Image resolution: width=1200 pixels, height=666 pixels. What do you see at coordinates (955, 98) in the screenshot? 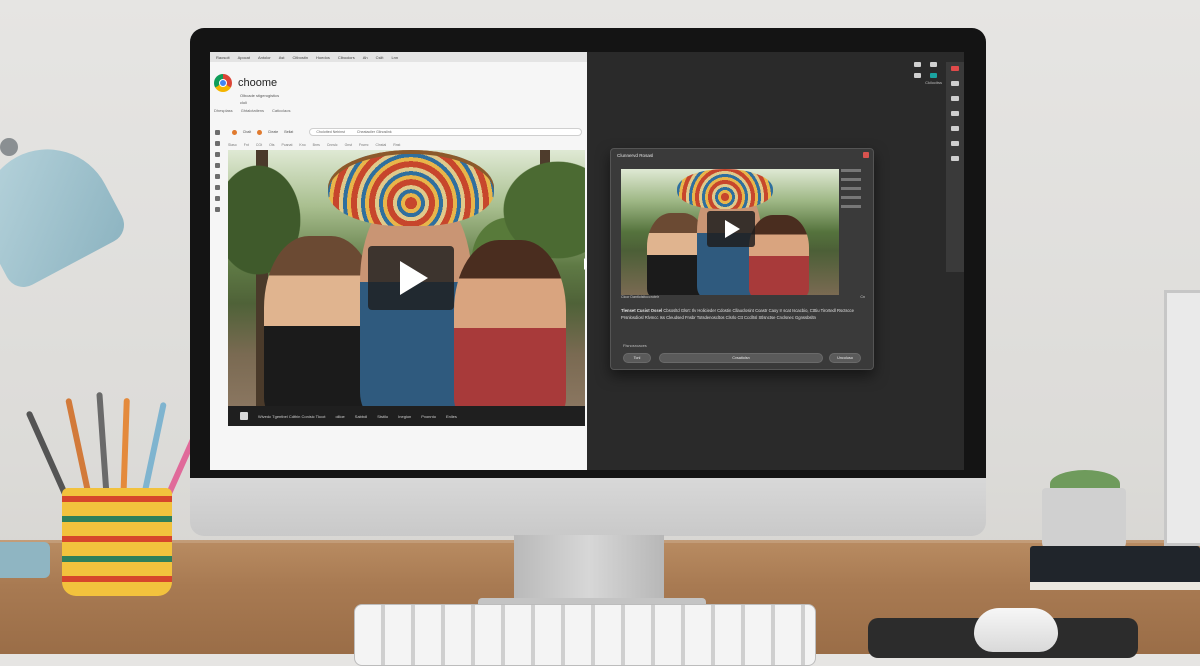
I see `adjust-icon` at bounding box center [955, 98].